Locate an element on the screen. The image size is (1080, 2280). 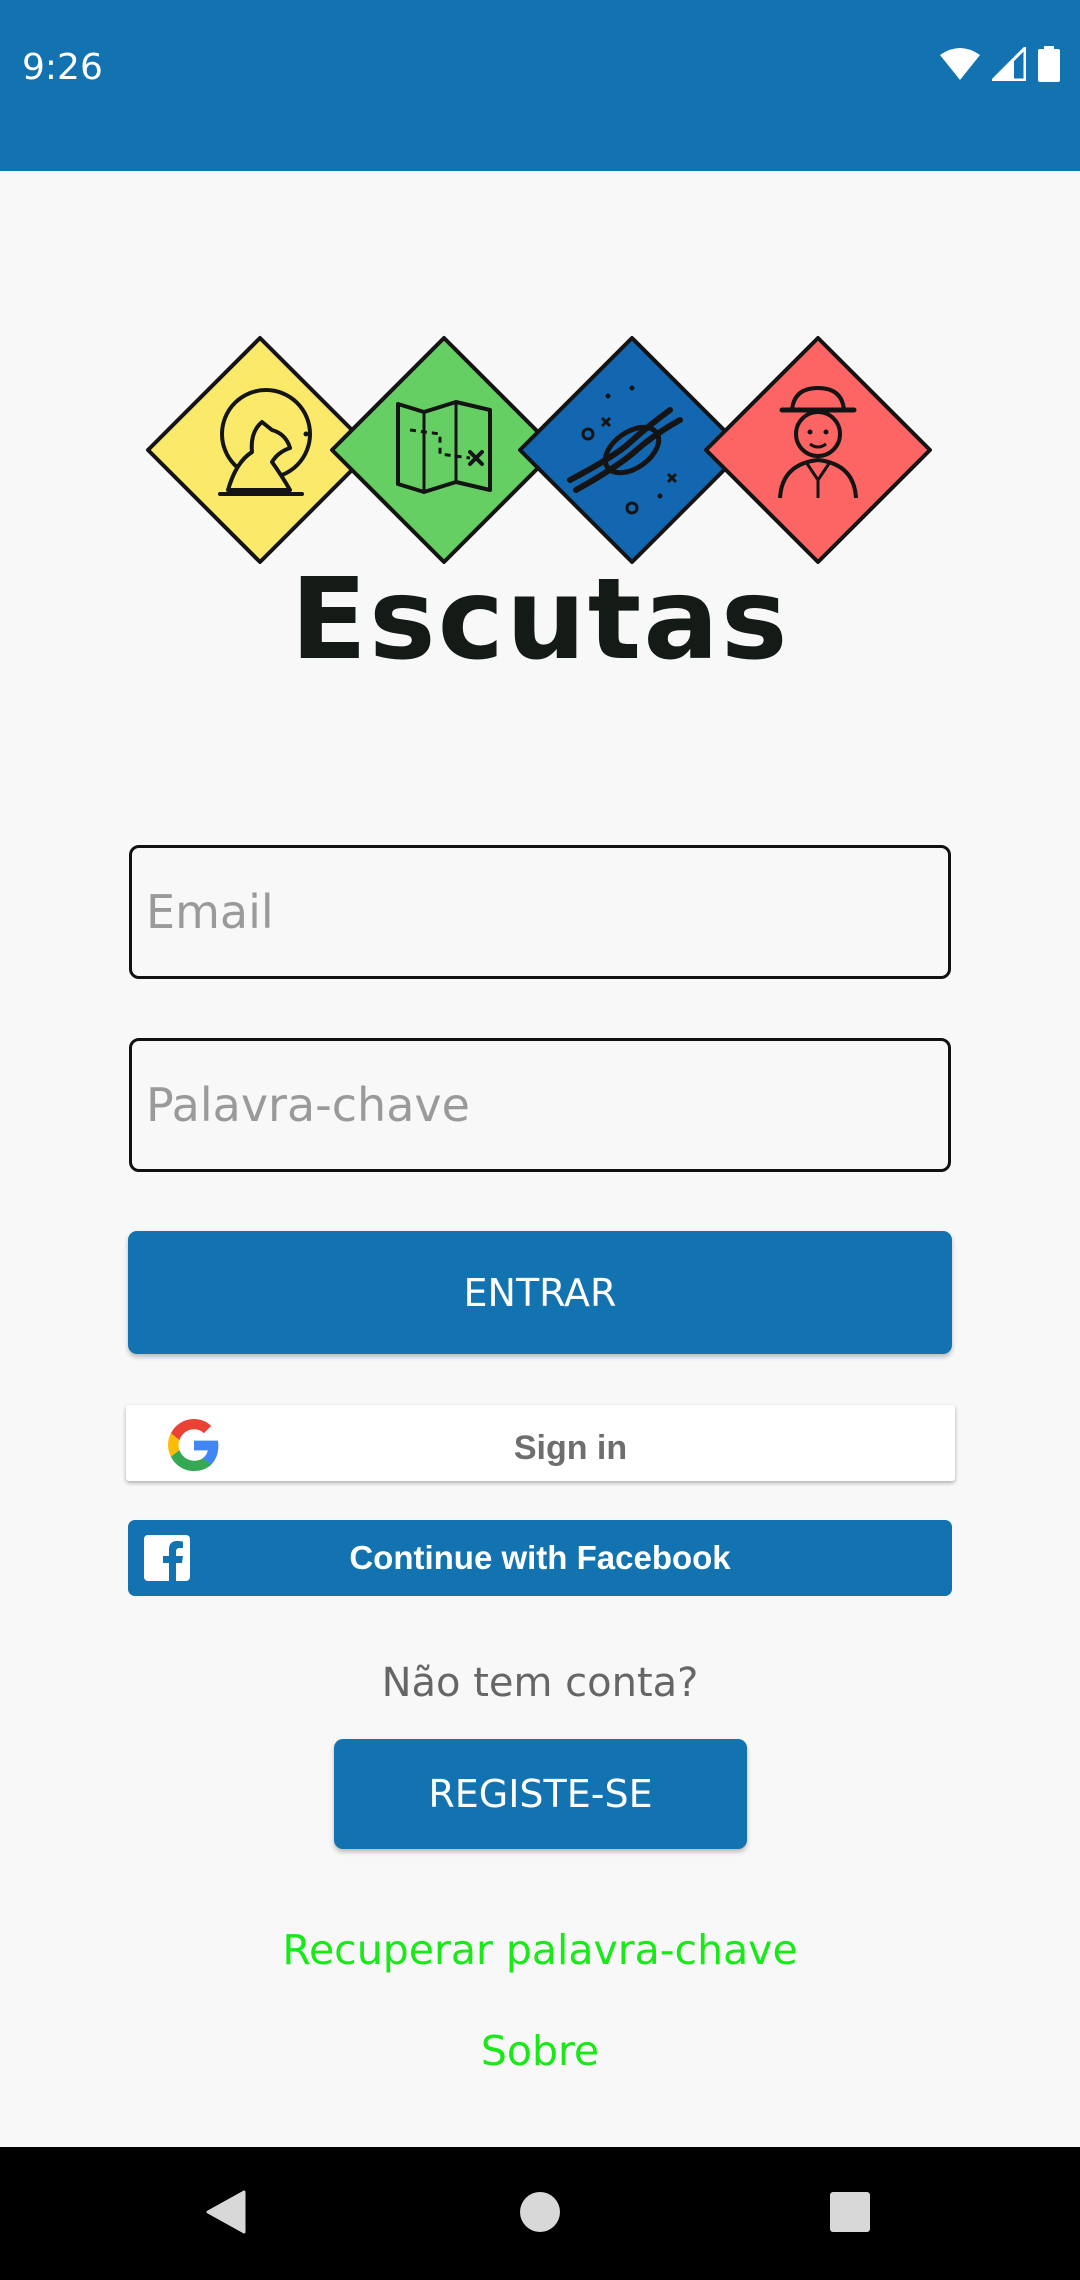
about-link: Sobre is located at coordinates (540, 2051).